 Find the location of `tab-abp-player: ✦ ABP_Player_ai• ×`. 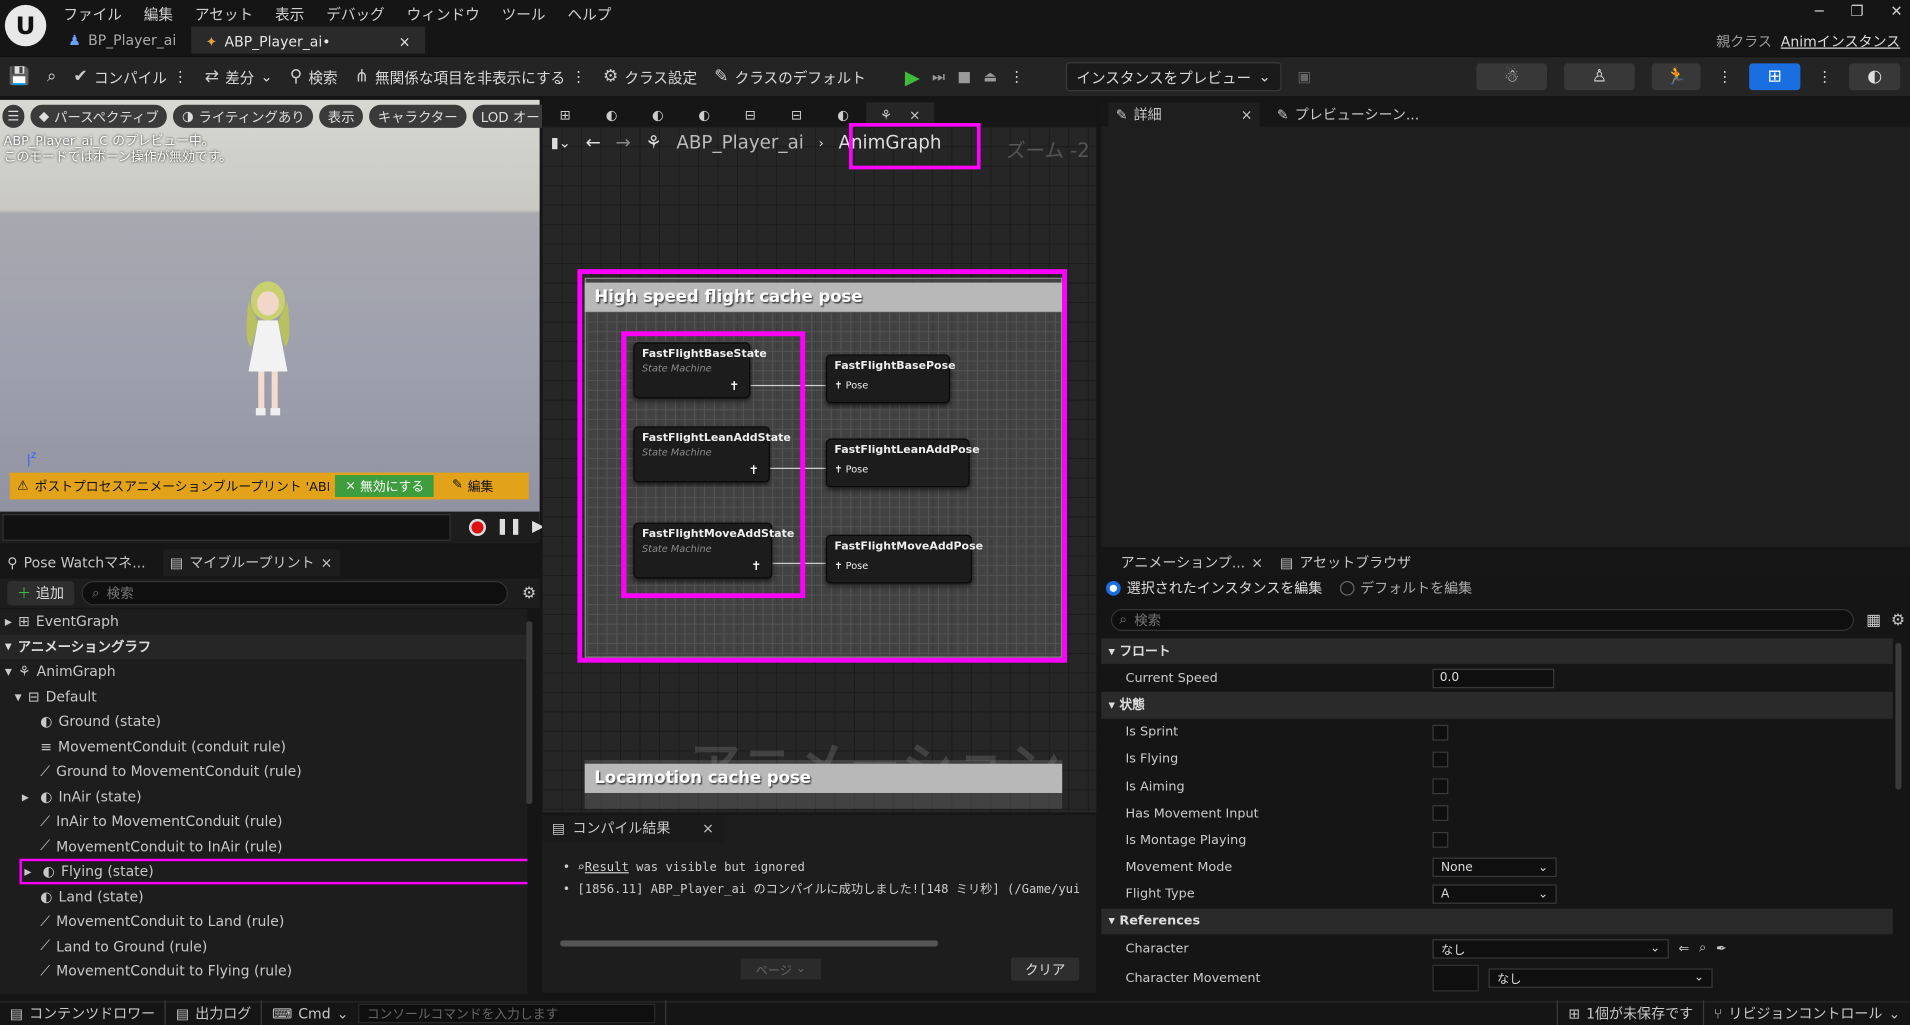

tab-abp-player: ✦ ABP_Player_ai• × is located at coordinates (308, 40).